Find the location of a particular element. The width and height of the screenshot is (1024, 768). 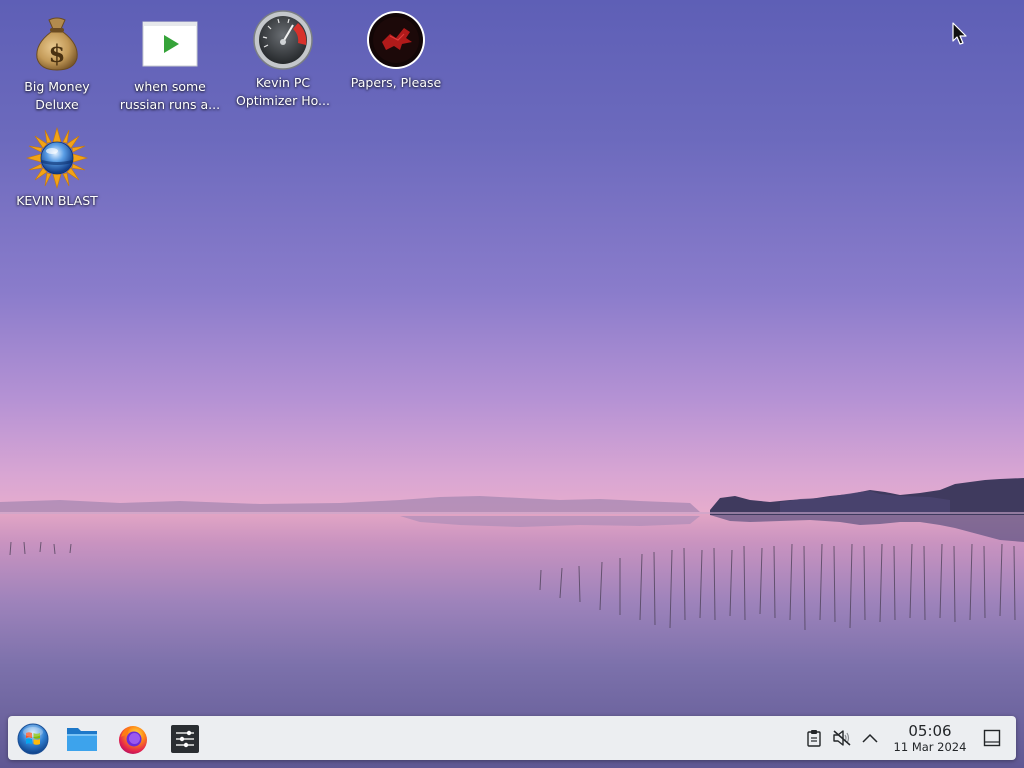

clipboard-button is located at coordinates (814, 738).